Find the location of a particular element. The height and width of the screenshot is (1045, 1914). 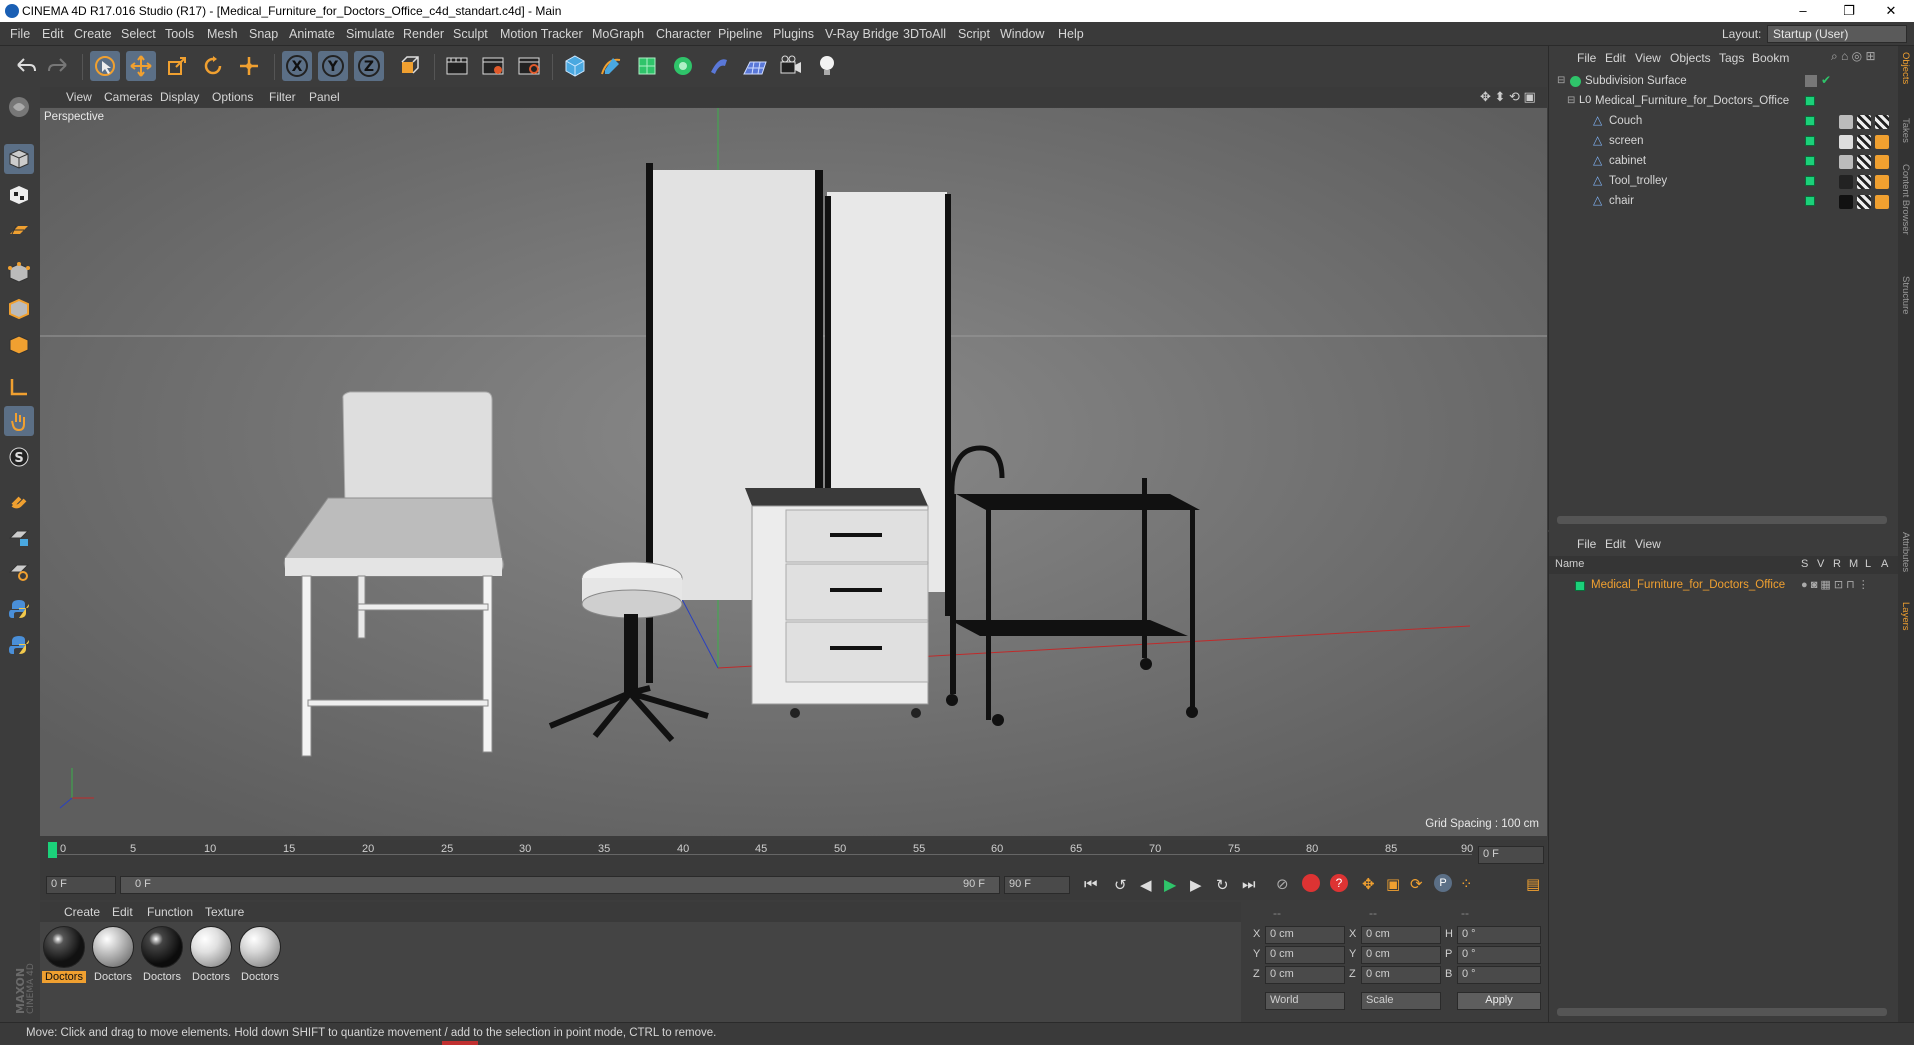

solo-mode-icon: S is located at coordinates (19, 457).